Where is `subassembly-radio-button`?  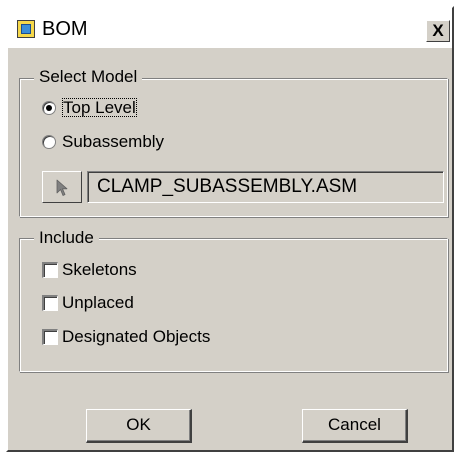 subassembly-radio-button is located at coordinates (49, 142).